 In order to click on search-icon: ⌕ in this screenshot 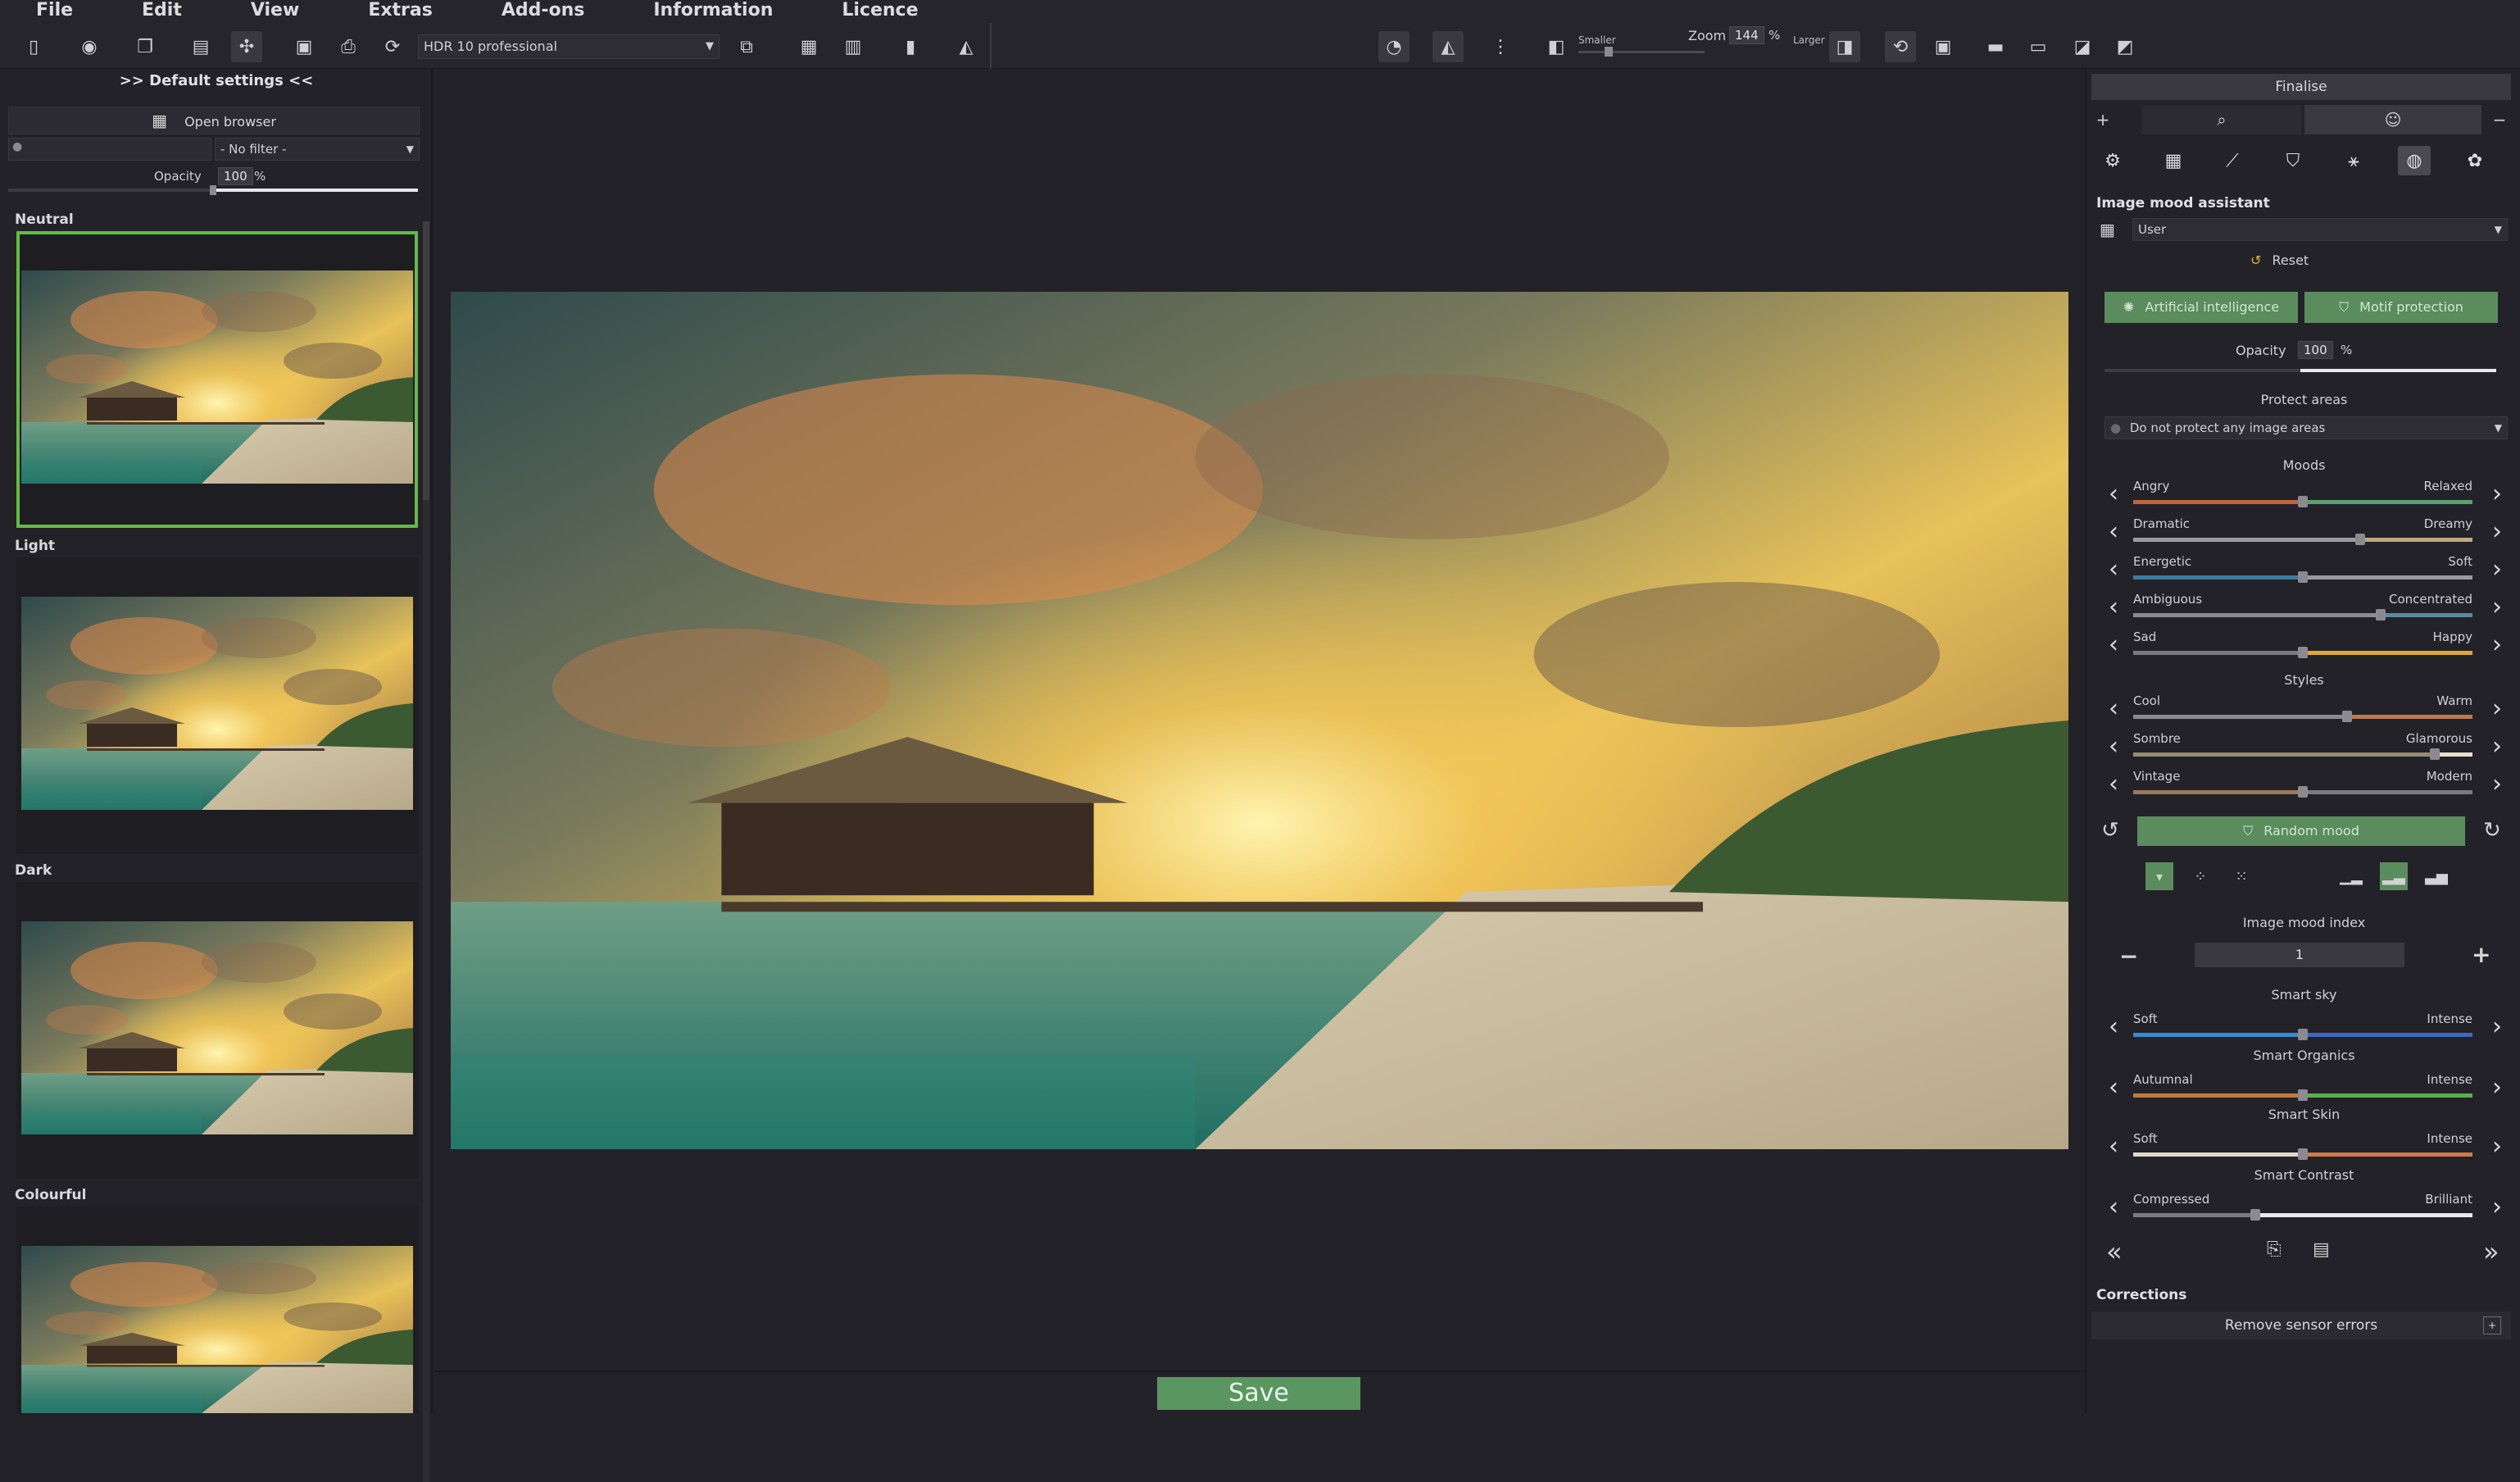, I will do `click(2221, 119)`.